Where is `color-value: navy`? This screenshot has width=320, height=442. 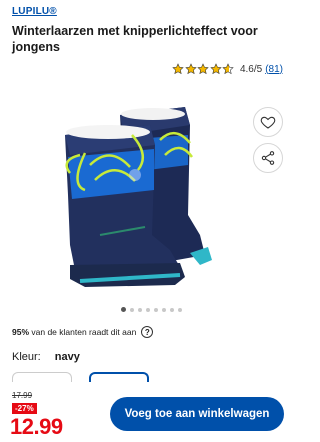 color-value: navy is located at coordinates (67, 357).